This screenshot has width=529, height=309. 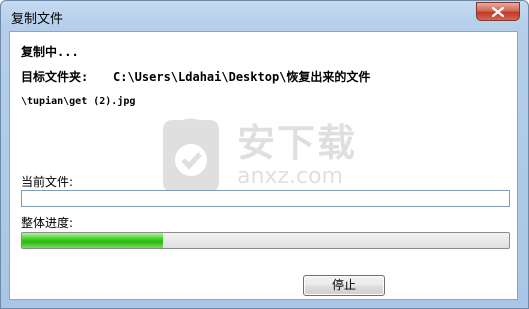 What do you see at coordinates (344, 285) in the screenshot?
I see `stop-button: 停止` at bounding box center [344, 285].